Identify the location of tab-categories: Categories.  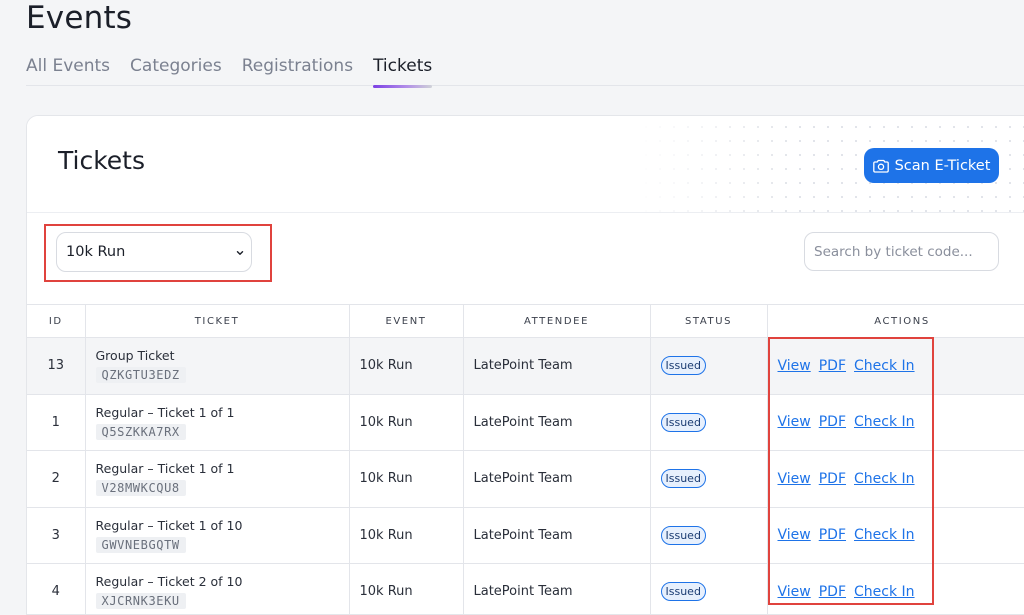
(176, 70).